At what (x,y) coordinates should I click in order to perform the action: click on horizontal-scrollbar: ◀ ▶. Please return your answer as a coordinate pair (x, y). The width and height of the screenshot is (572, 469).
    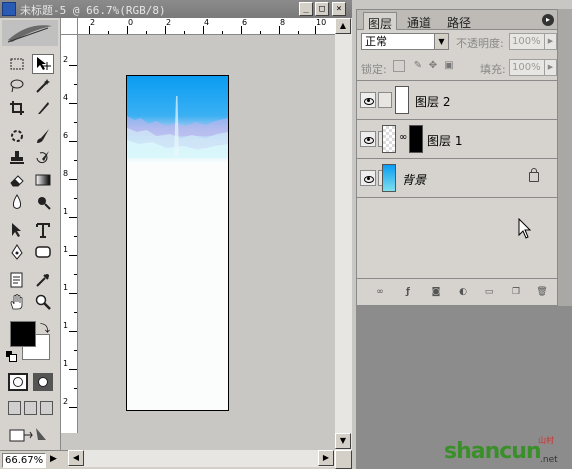
    Looking at the image, I should click on (201, 458).